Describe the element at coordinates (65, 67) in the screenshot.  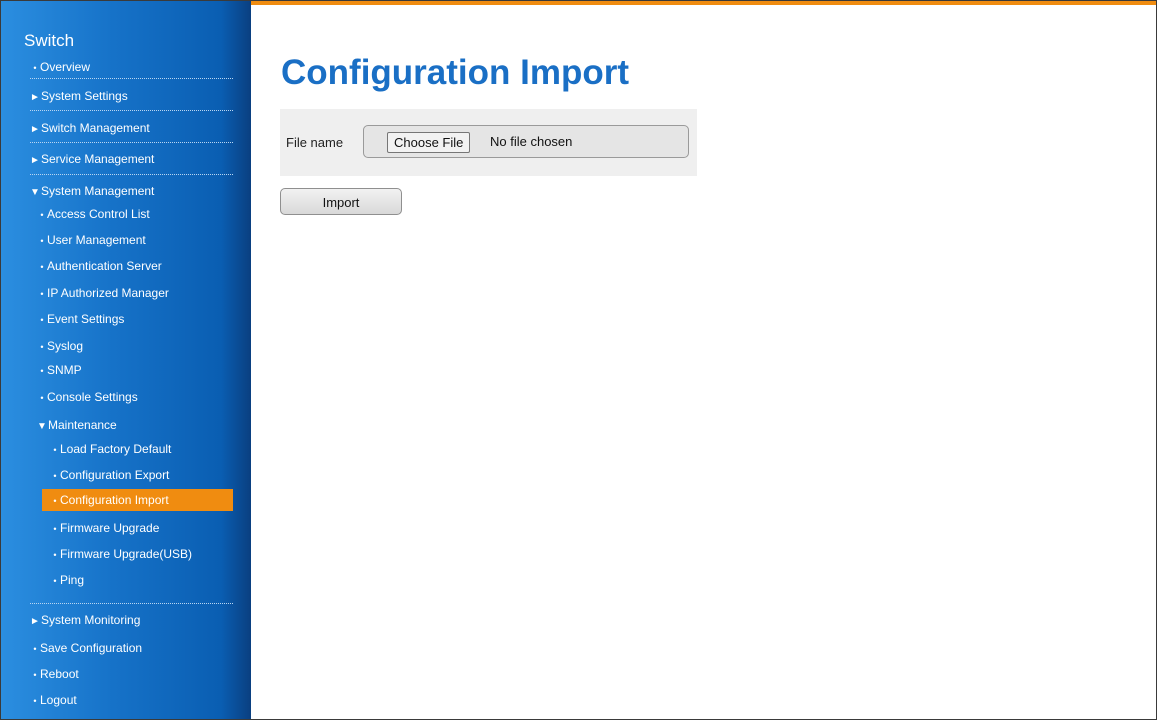
I see `sidebar-item-label: Overview` at that location.